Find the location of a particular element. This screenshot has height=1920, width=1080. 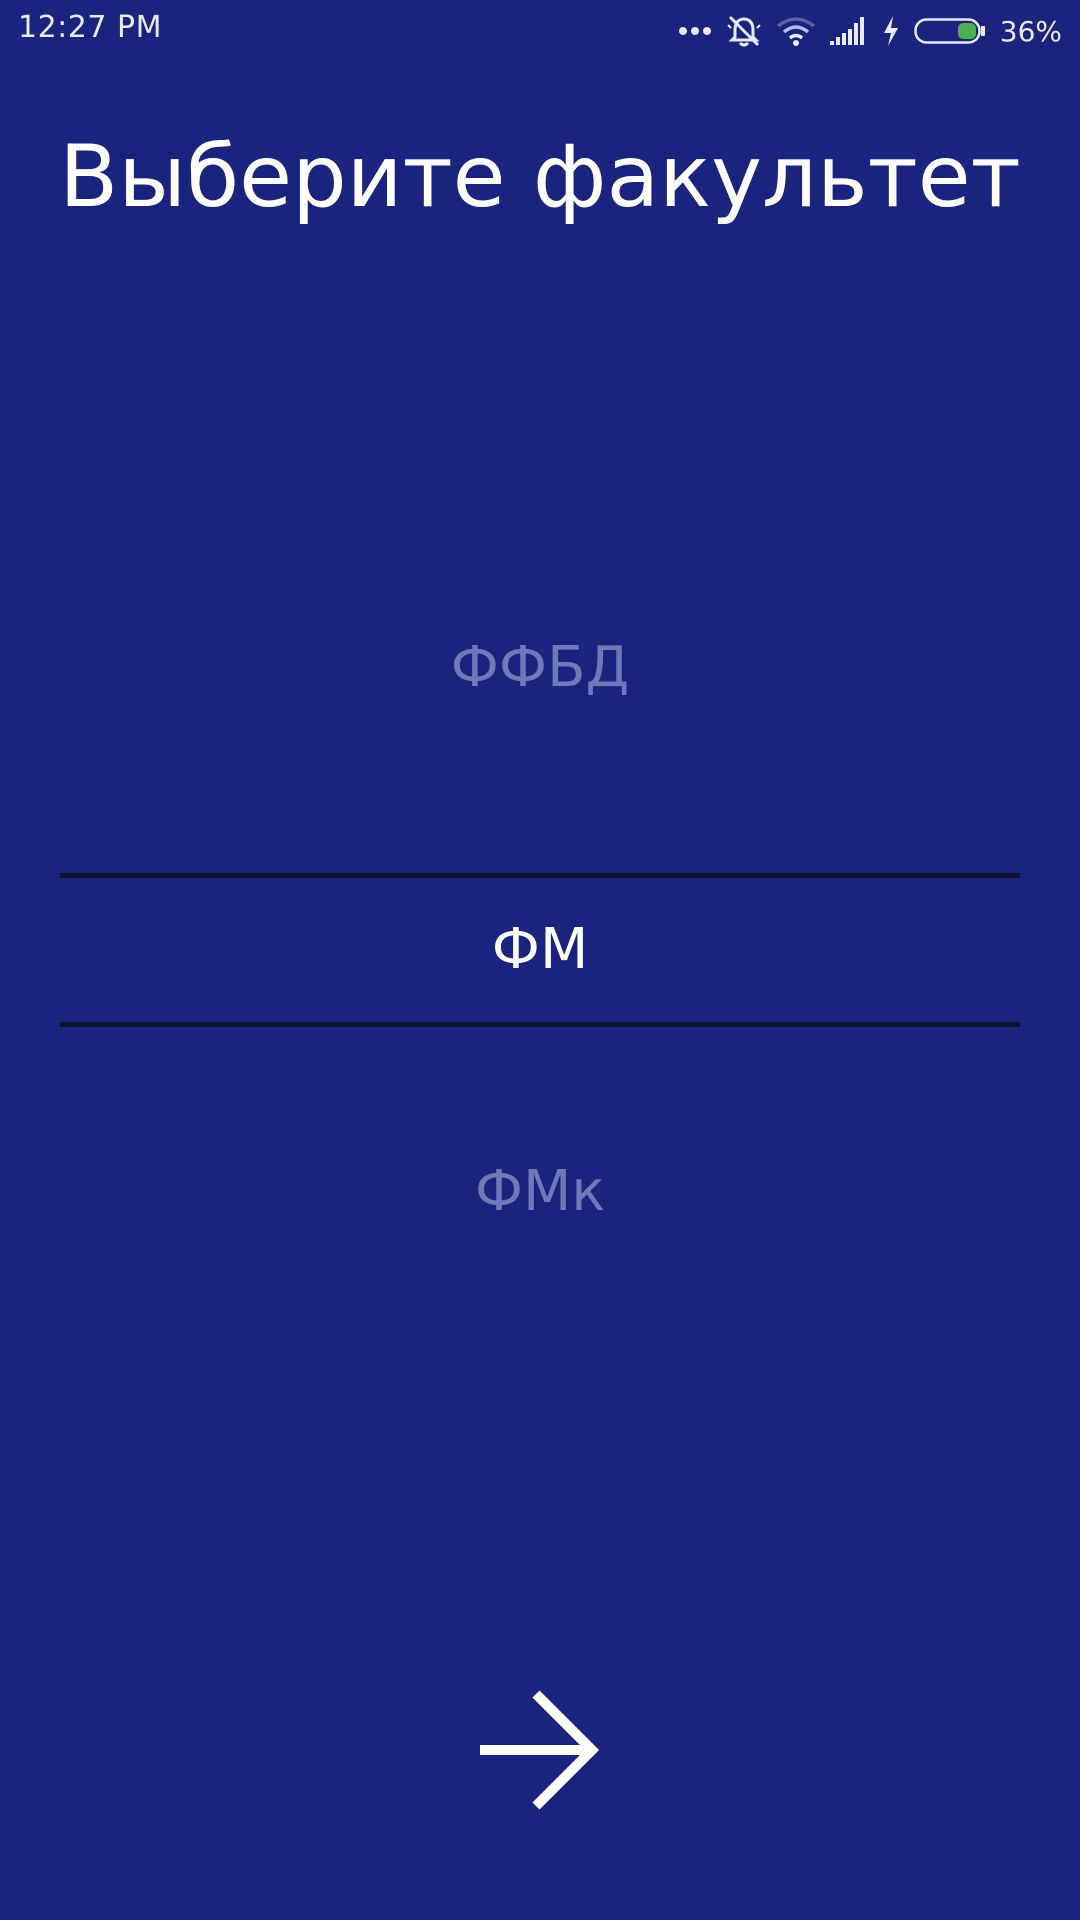

status-time: 12:27 PM is located at coordinates (90, 27).